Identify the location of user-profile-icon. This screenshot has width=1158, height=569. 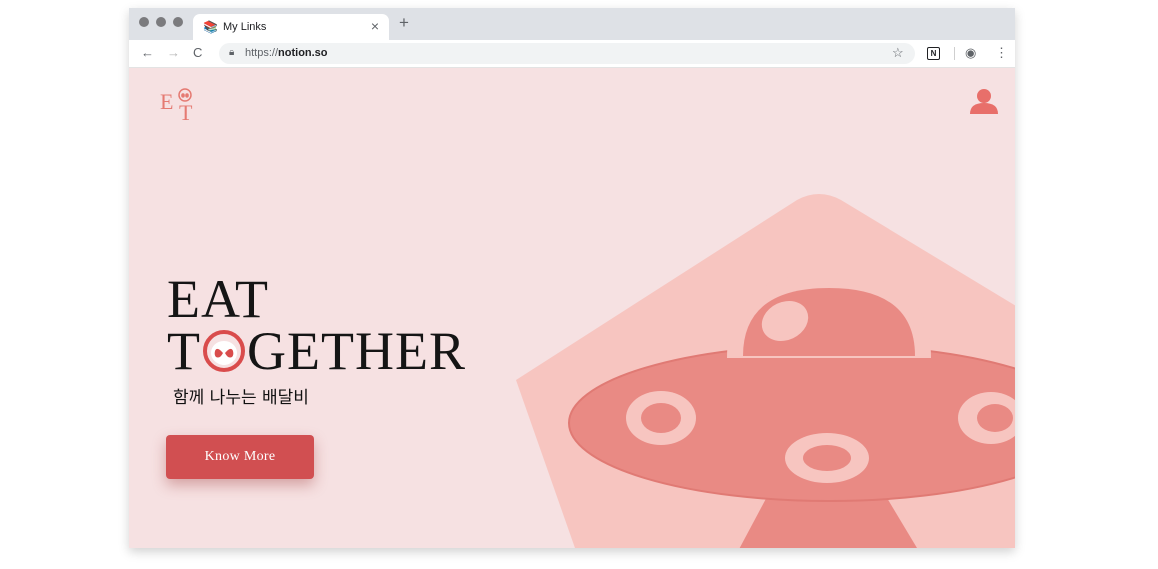
(984, 101).